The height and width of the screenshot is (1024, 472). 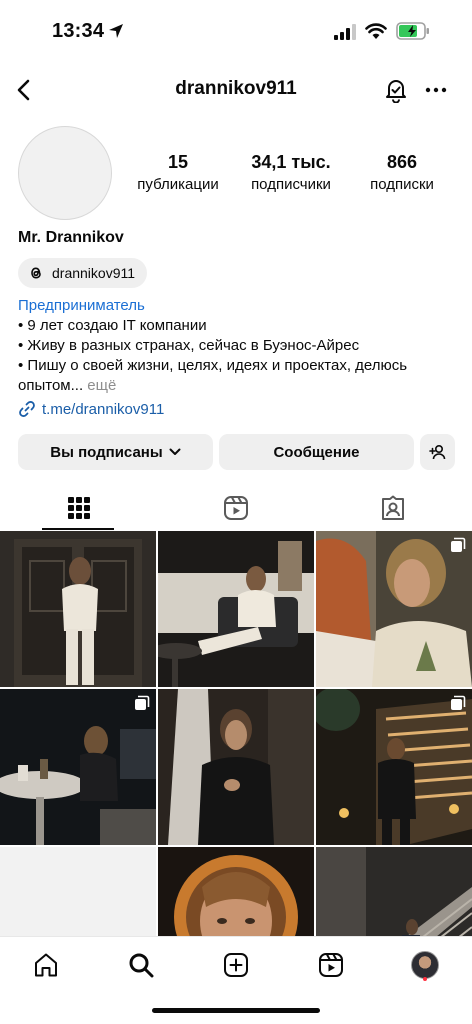 What do you see at coordinates (402, 162) in the screenshot?
I see `stat-number: 866` at bounding box center [402, 162].